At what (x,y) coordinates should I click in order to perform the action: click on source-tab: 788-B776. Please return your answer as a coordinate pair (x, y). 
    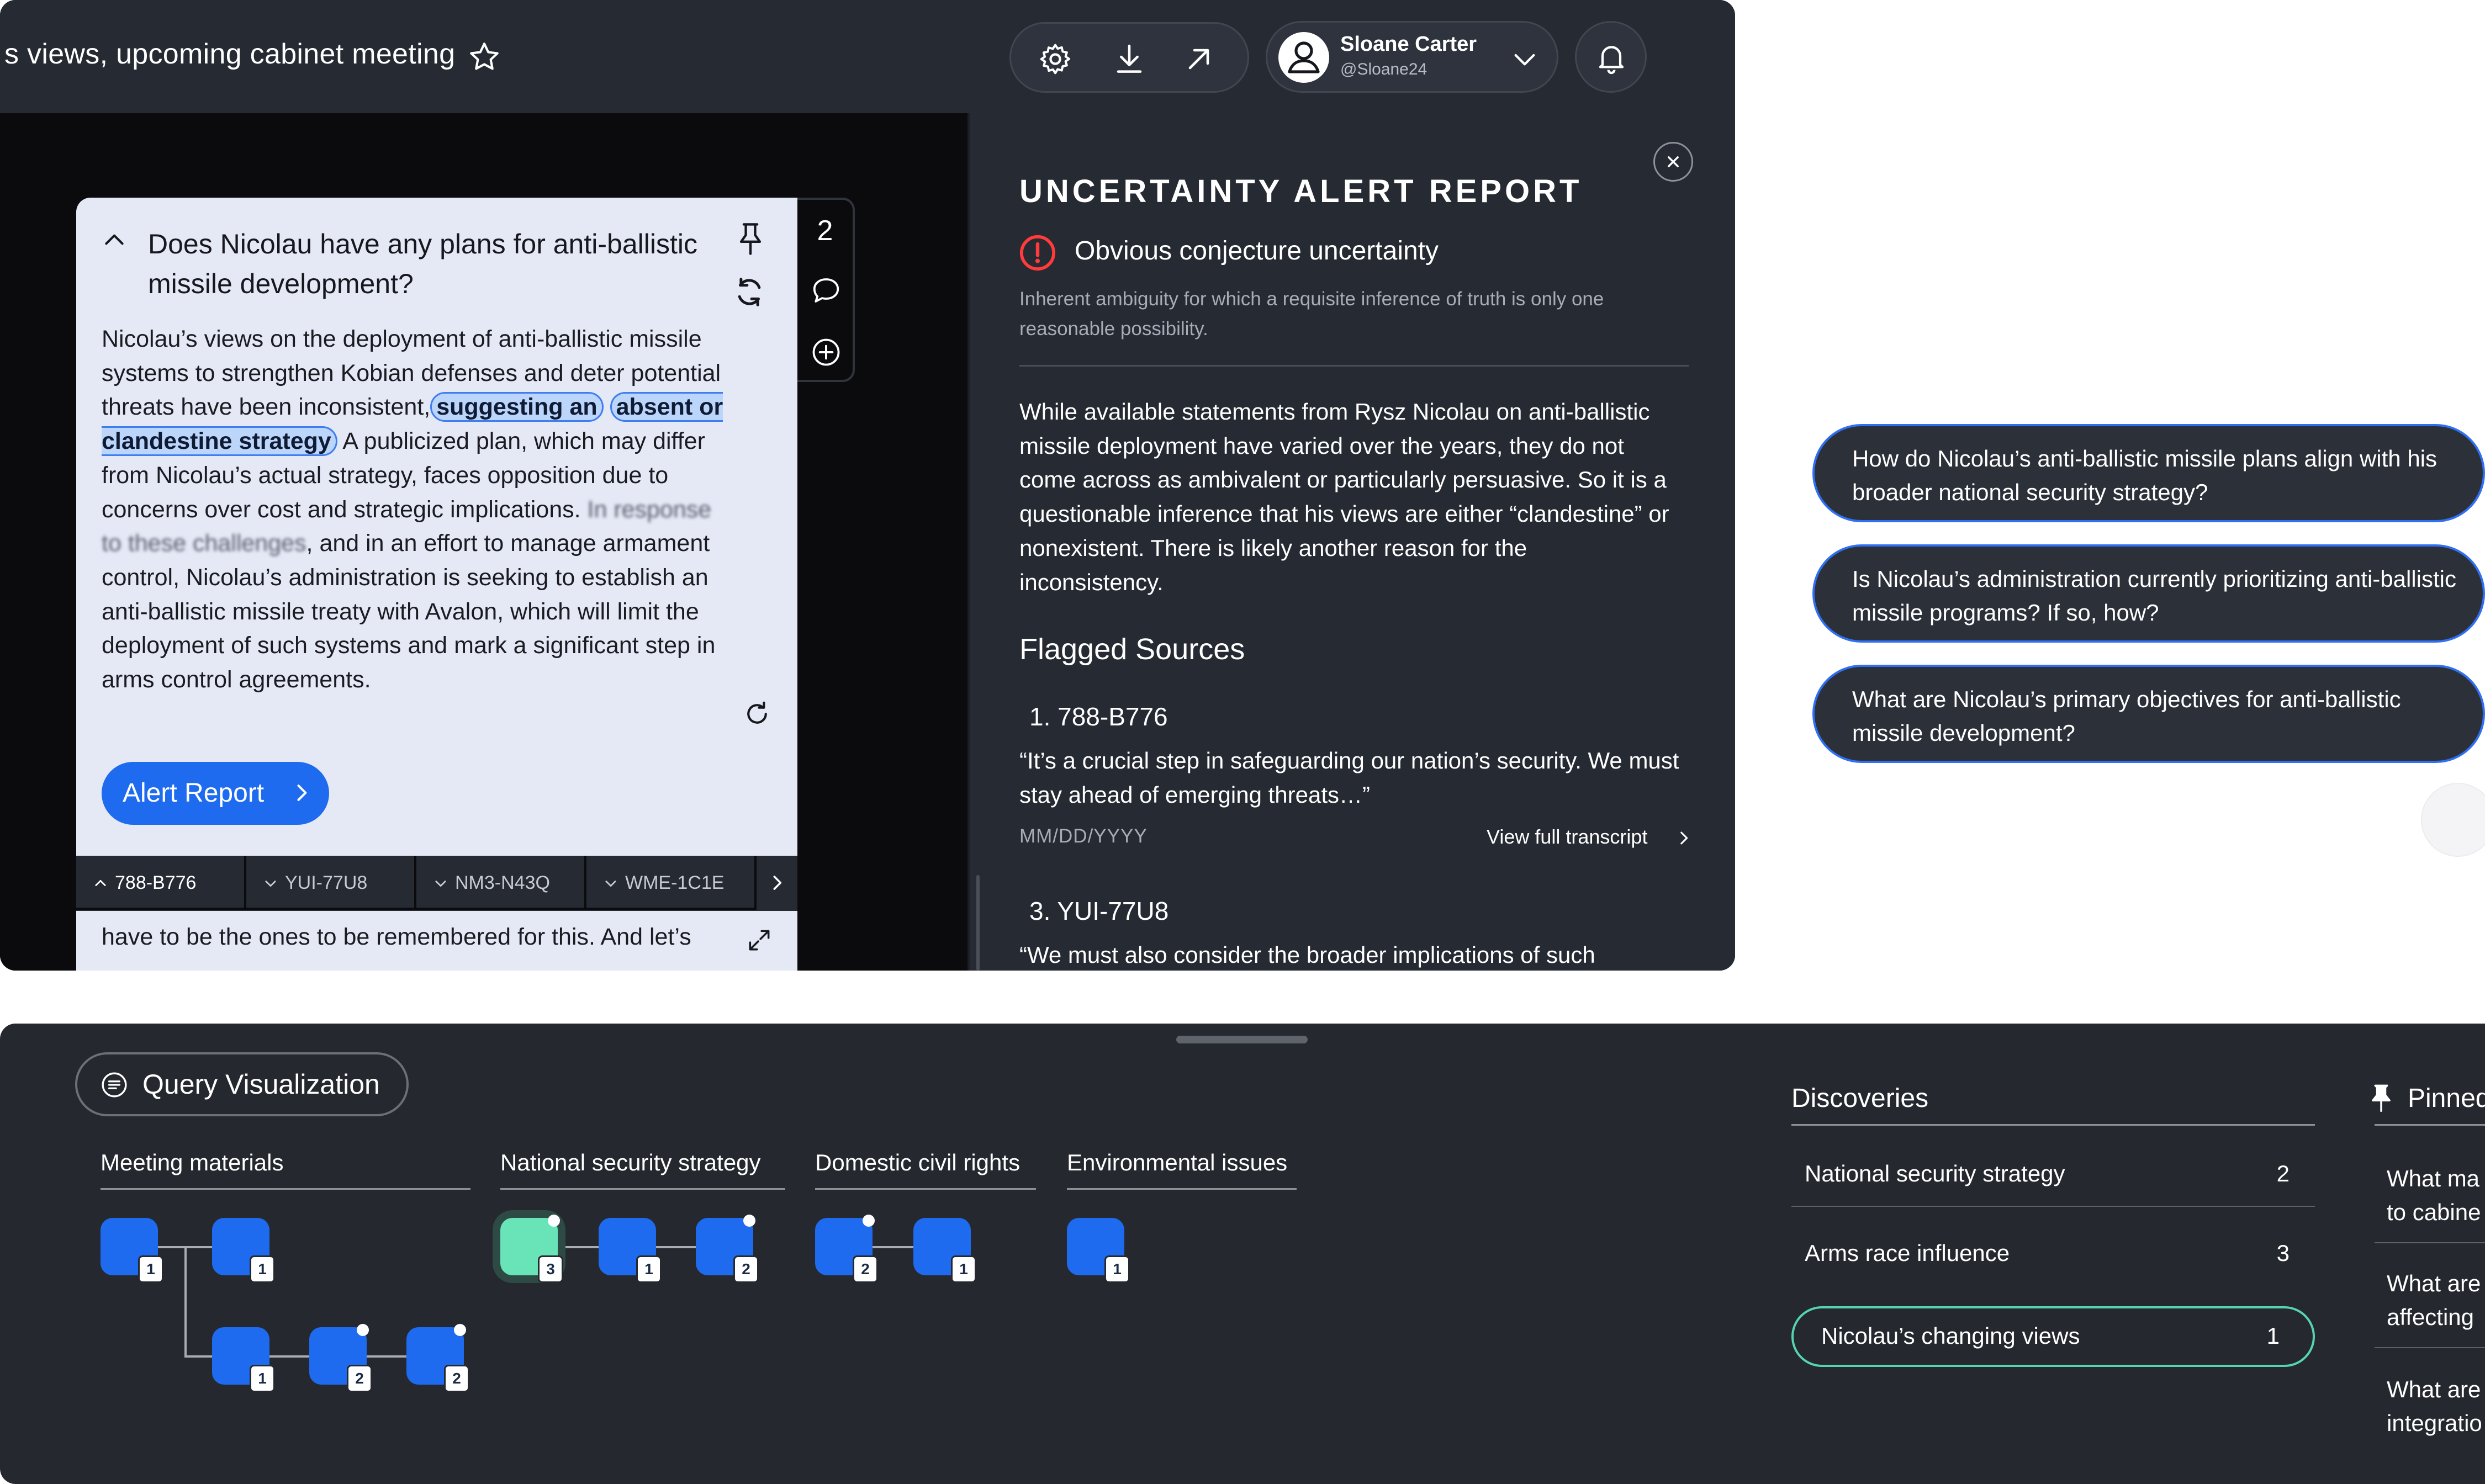
    Looking at the image, I should click on (161, 883).